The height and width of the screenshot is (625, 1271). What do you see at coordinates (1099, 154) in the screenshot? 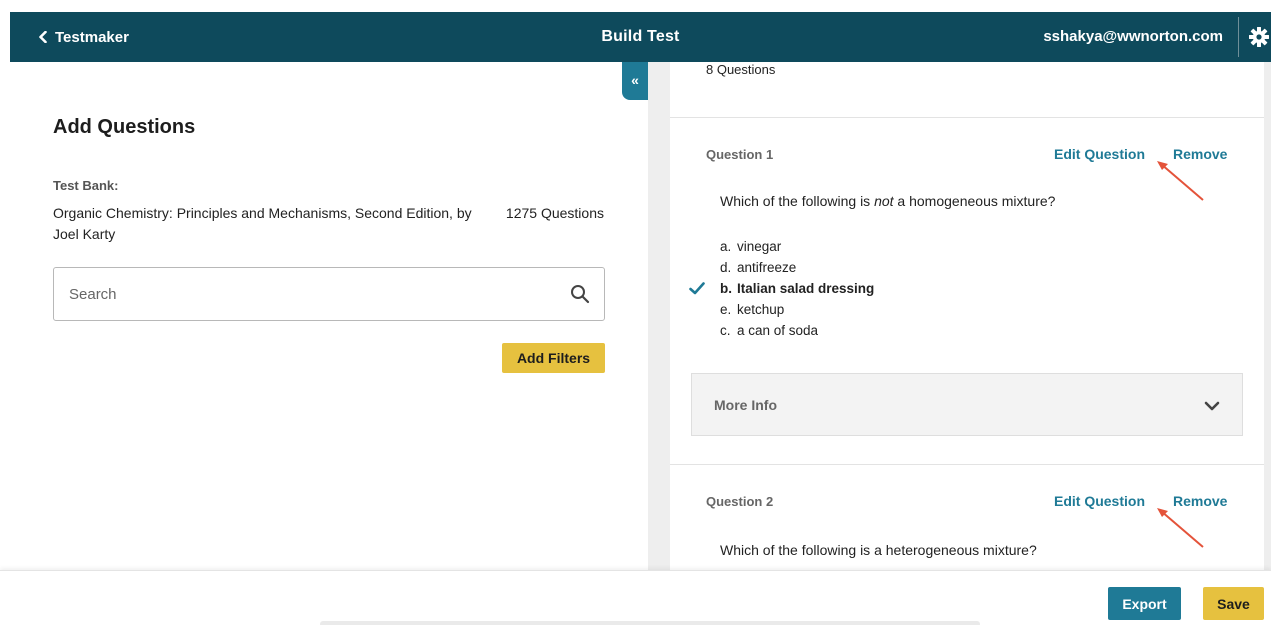
I see `edit-question-1-button: Edit Question` at bounding box center [1099, 154].